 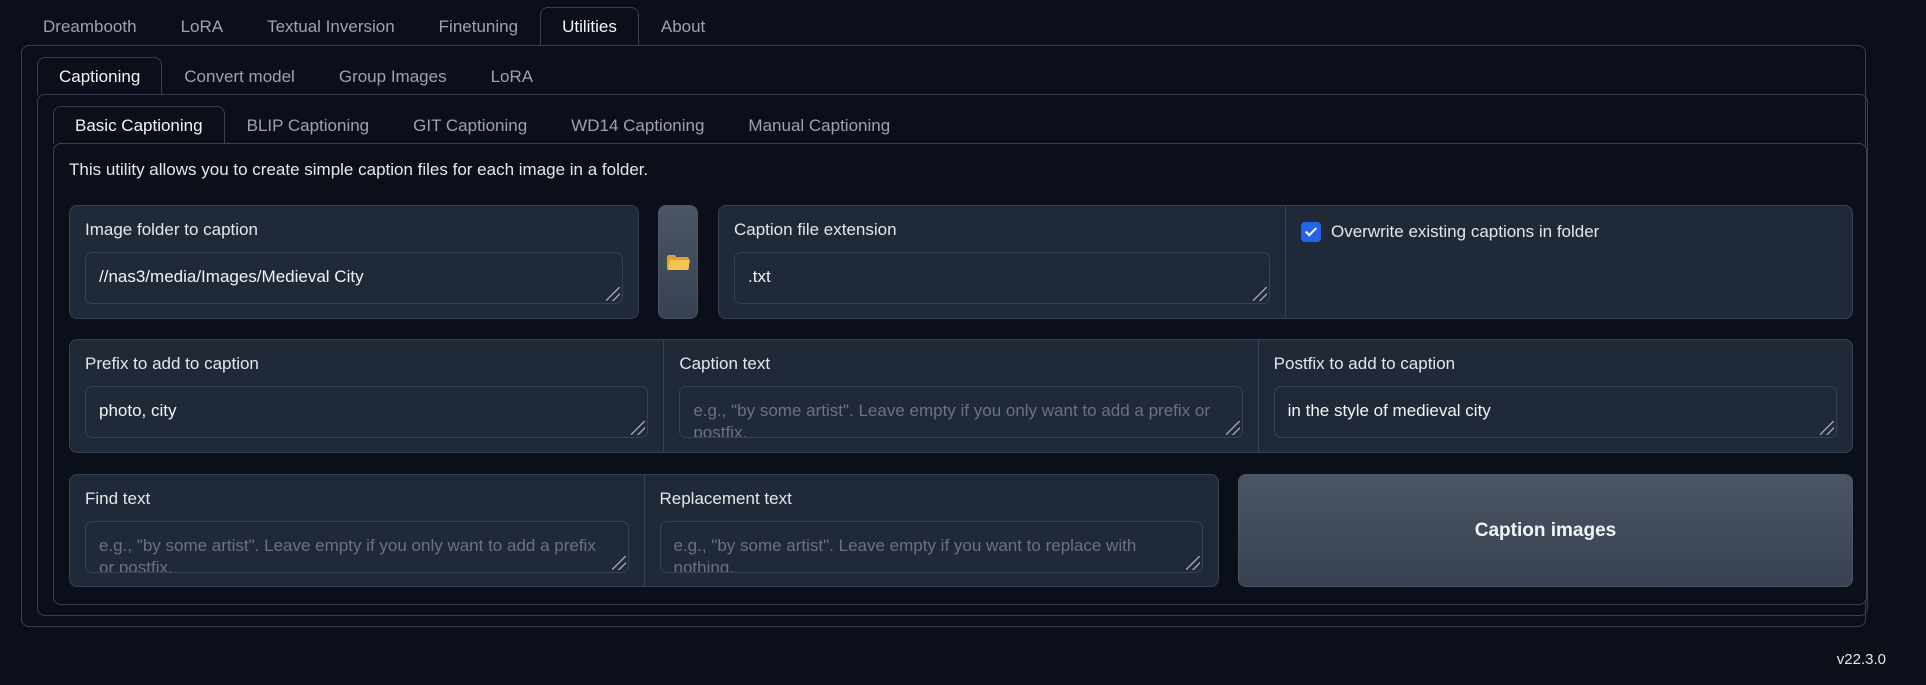 I want to click on prefix-label: Prefix to add to caption, so click(x=172, y=363).